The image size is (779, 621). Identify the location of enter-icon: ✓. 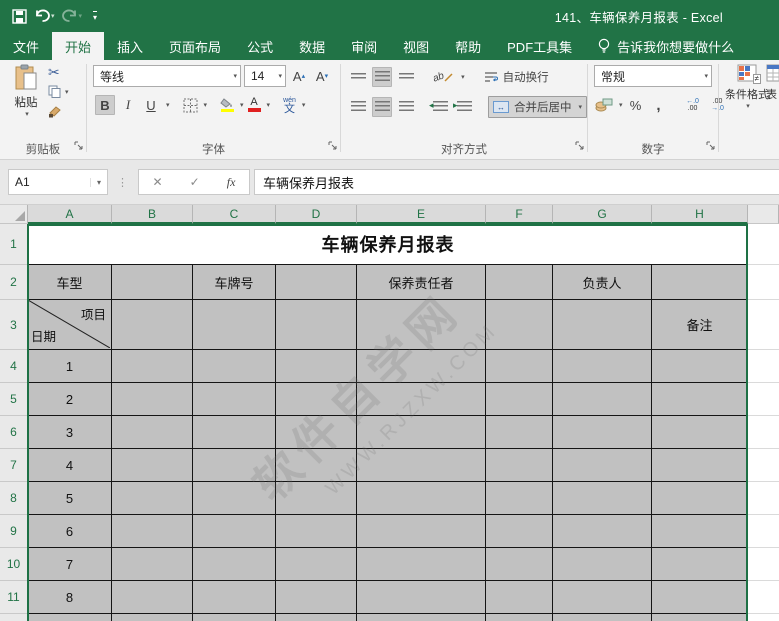
(195, 182).